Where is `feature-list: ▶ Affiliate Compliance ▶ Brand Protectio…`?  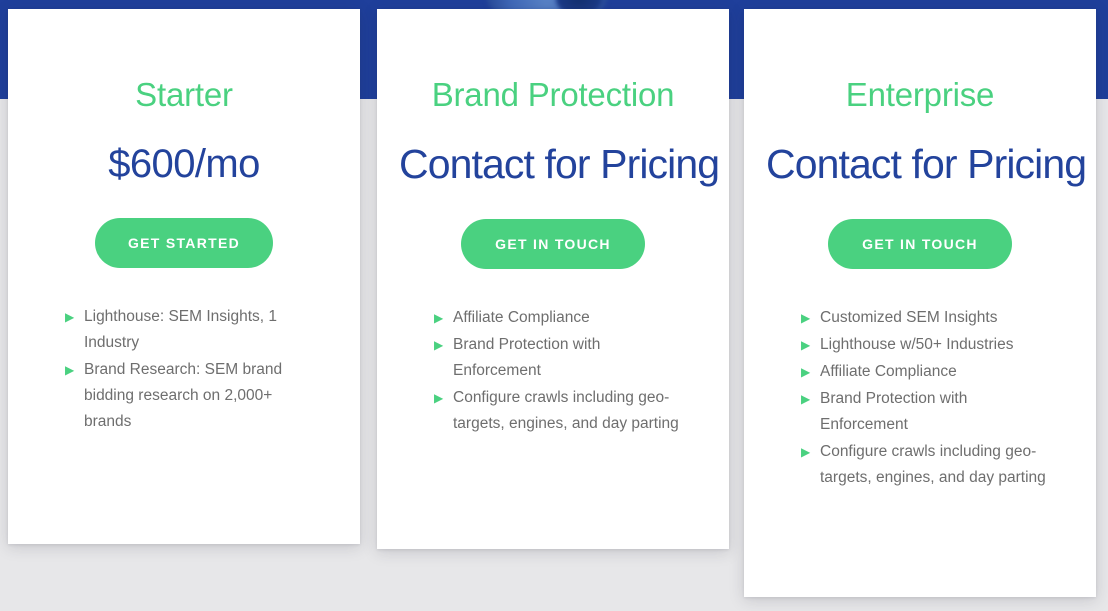
feature-list: ▶ Affiliate Compliance ▶ Brand Protectio… is located at coordinates (553, 371).